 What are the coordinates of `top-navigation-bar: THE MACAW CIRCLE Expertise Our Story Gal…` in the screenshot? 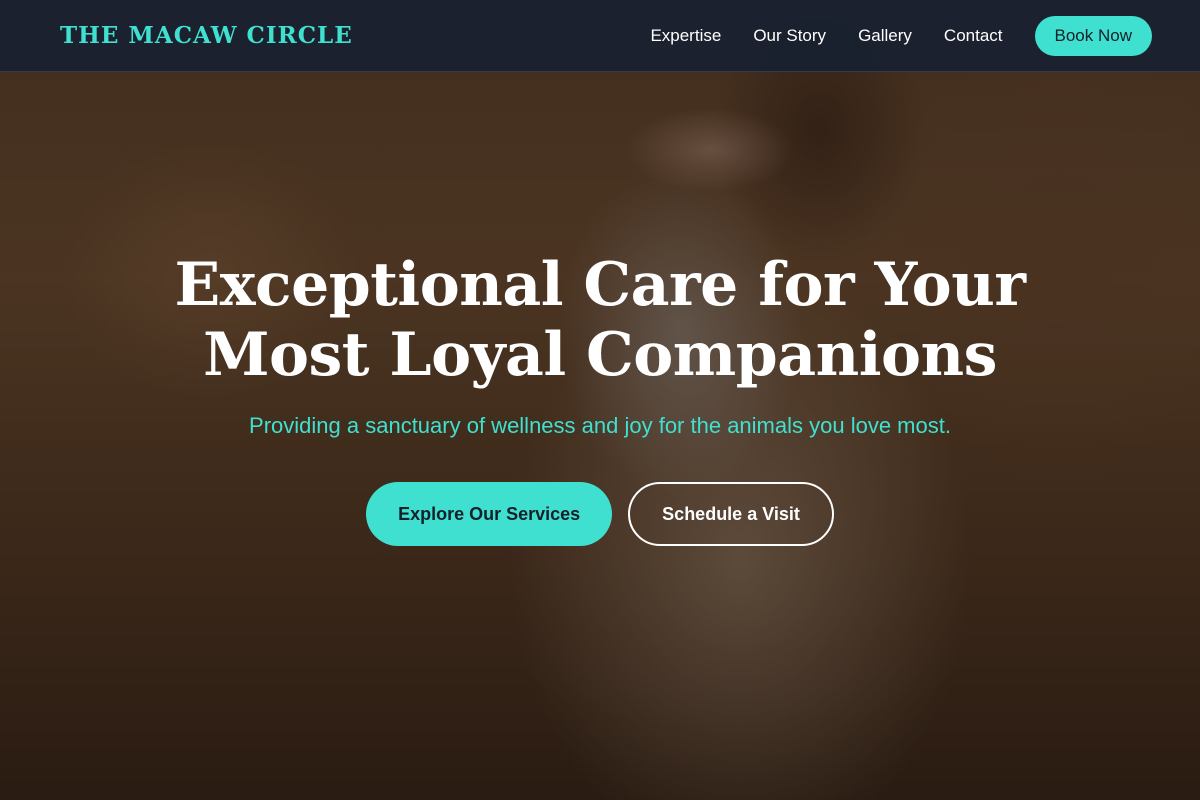 It's located at (600, 36).